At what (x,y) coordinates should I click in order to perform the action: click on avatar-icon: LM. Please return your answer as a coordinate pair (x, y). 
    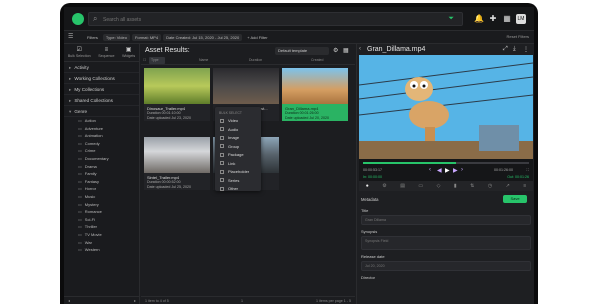
    Looking at the image, I should click on (521, 19).